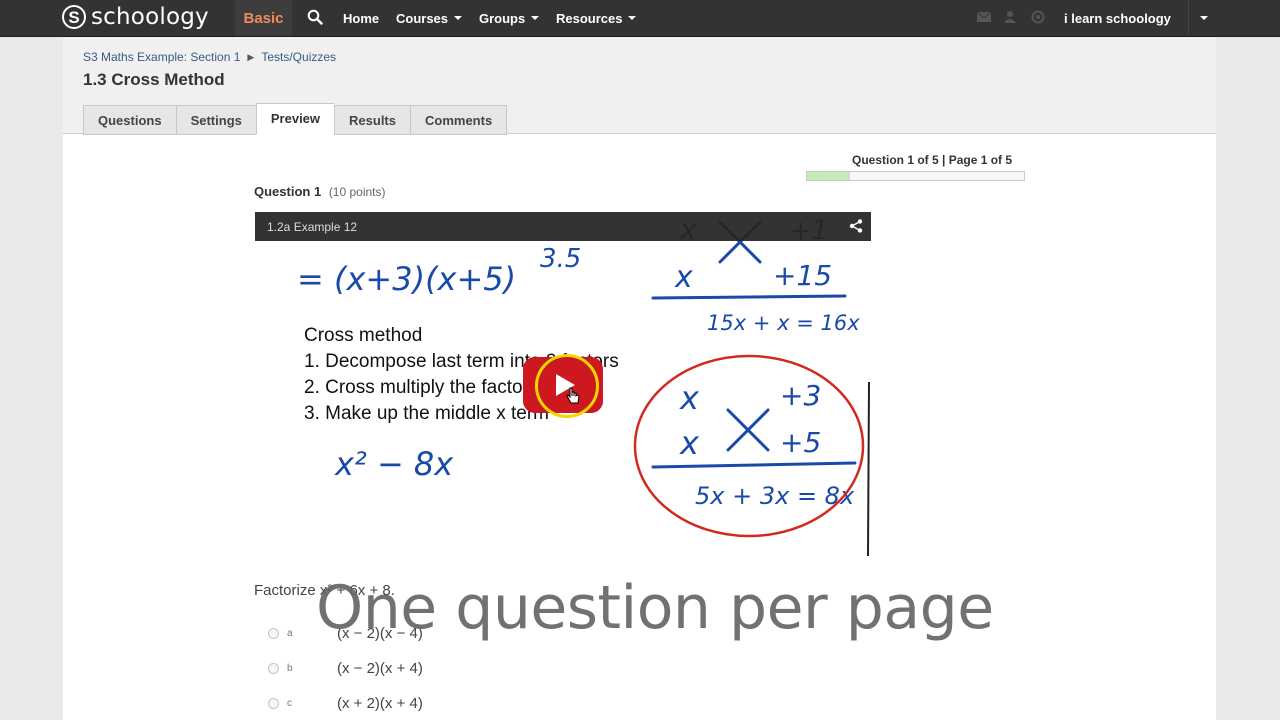 This screenshot has height=720, width=1280. I want to click on nav-resources: Resources, so click(596, 18).